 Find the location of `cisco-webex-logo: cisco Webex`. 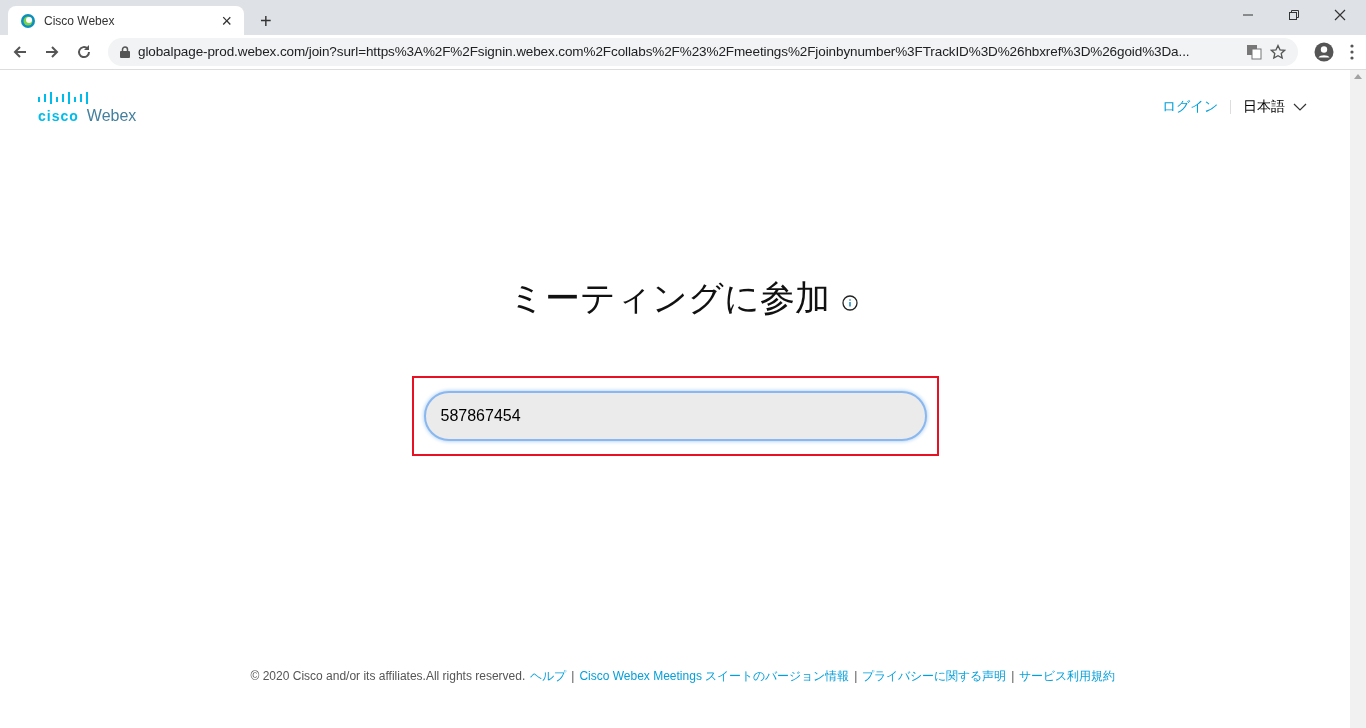

cisco-webex-logo: cisco Webex is located at coordinates (87, 110).